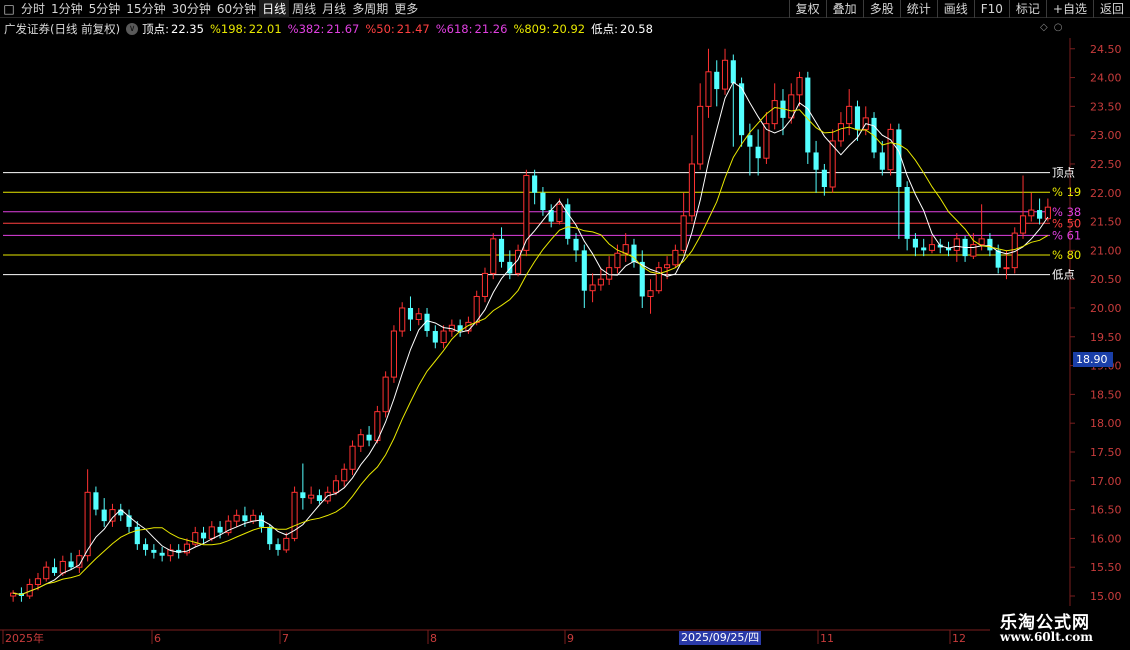 The image size is (1130, 650). I want to click on toolbar-button-2: 多股, so click(881, 9).